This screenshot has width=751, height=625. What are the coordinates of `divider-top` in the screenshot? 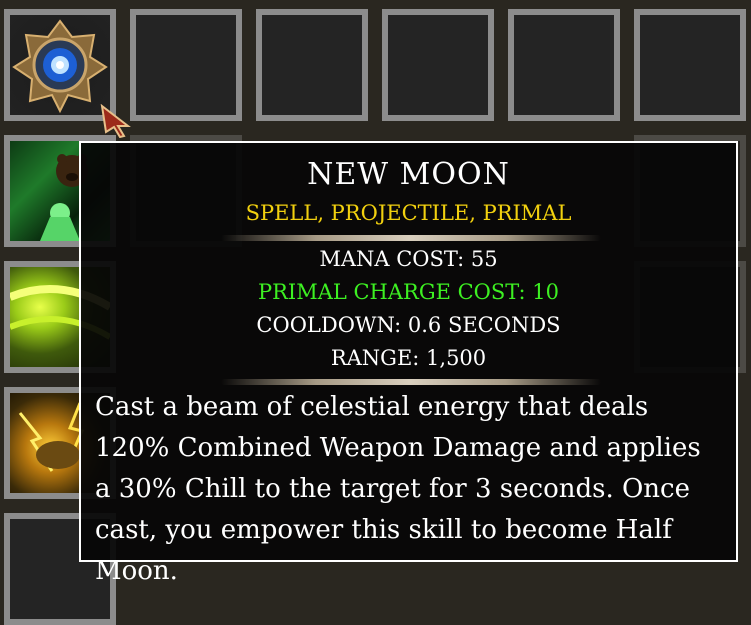 It's located at (411, 238).